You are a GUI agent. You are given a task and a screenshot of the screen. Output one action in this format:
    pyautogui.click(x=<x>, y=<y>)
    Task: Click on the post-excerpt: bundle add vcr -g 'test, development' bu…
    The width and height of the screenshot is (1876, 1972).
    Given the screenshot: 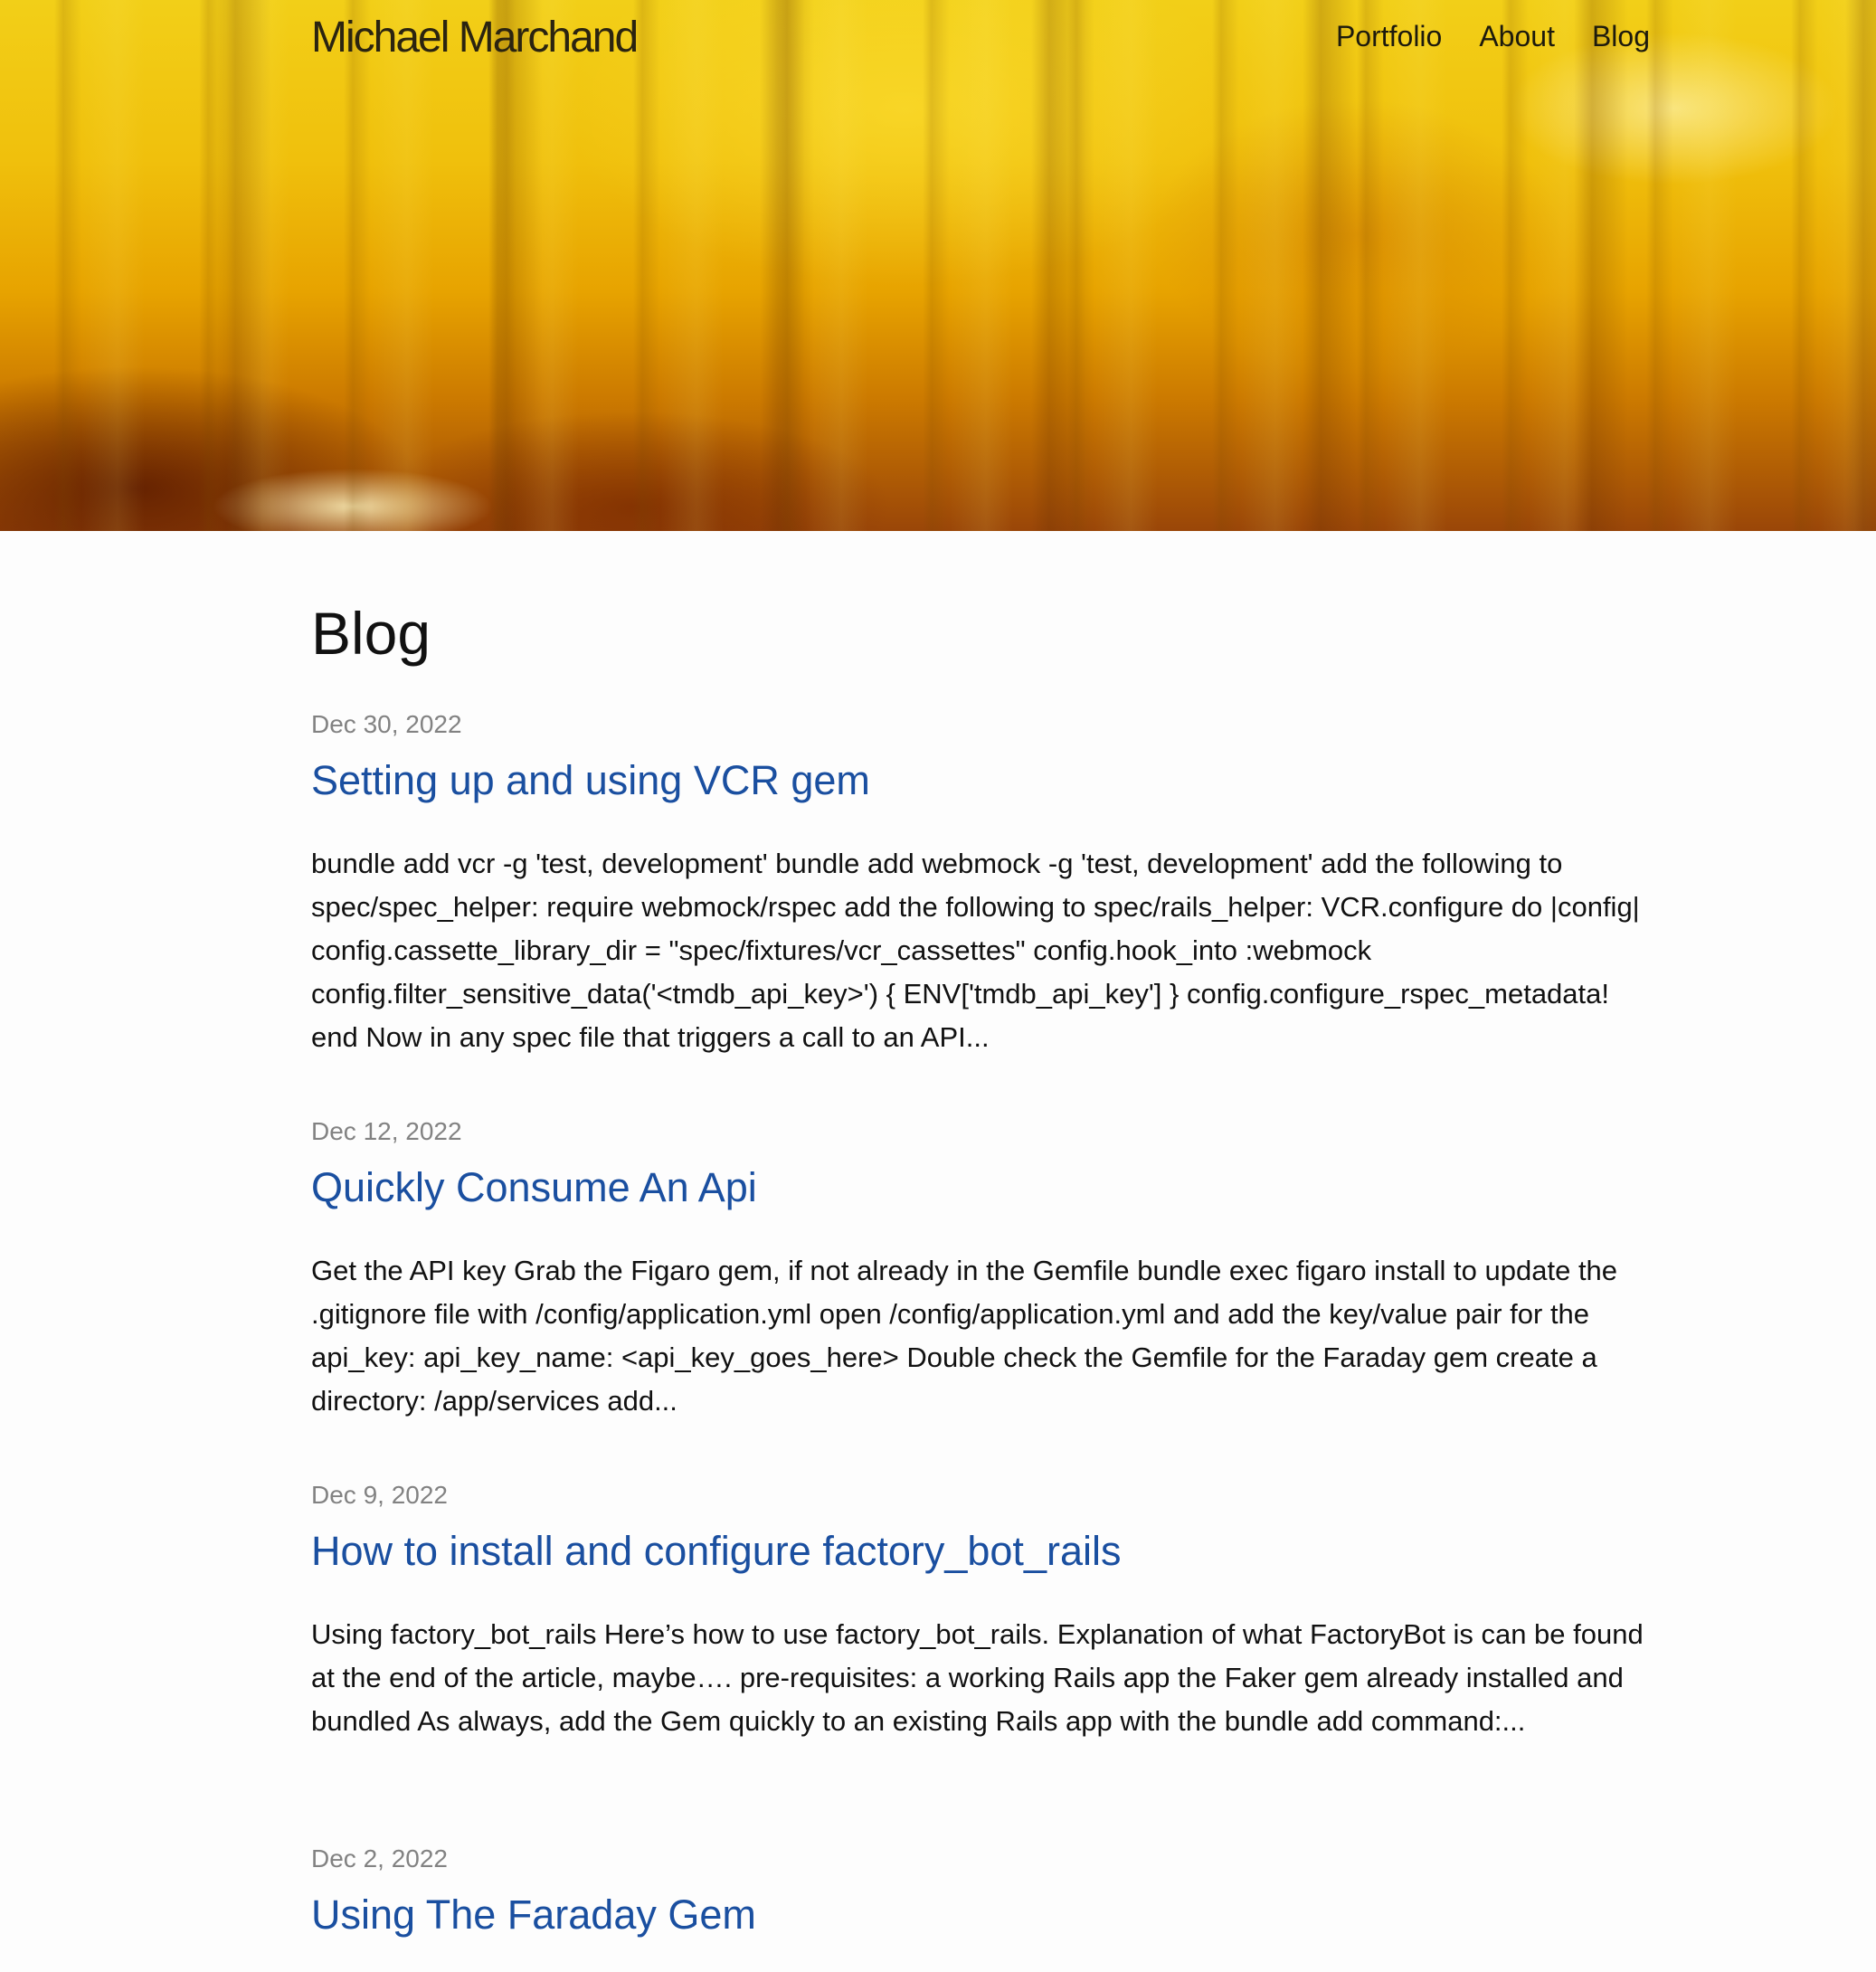 What is the action you would take?
    pyautogui.click(x=975, y=951)
    